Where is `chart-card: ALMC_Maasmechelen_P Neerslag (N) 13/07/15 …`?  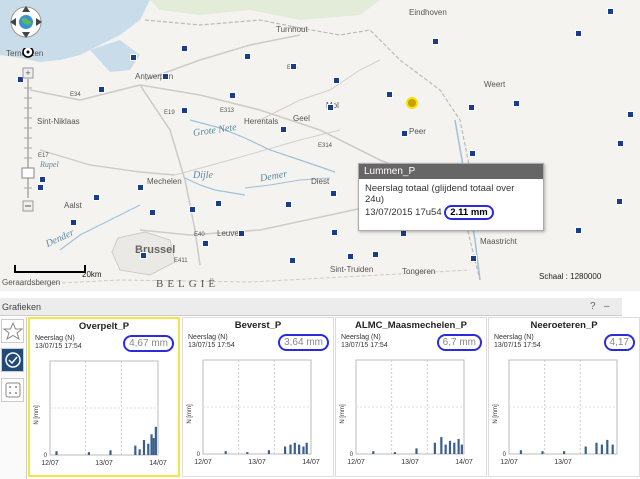
chart-card: ALMC_Maasmechelen_P Neerslag (N) 13/07/15 … is located at coordinates (411, 397).